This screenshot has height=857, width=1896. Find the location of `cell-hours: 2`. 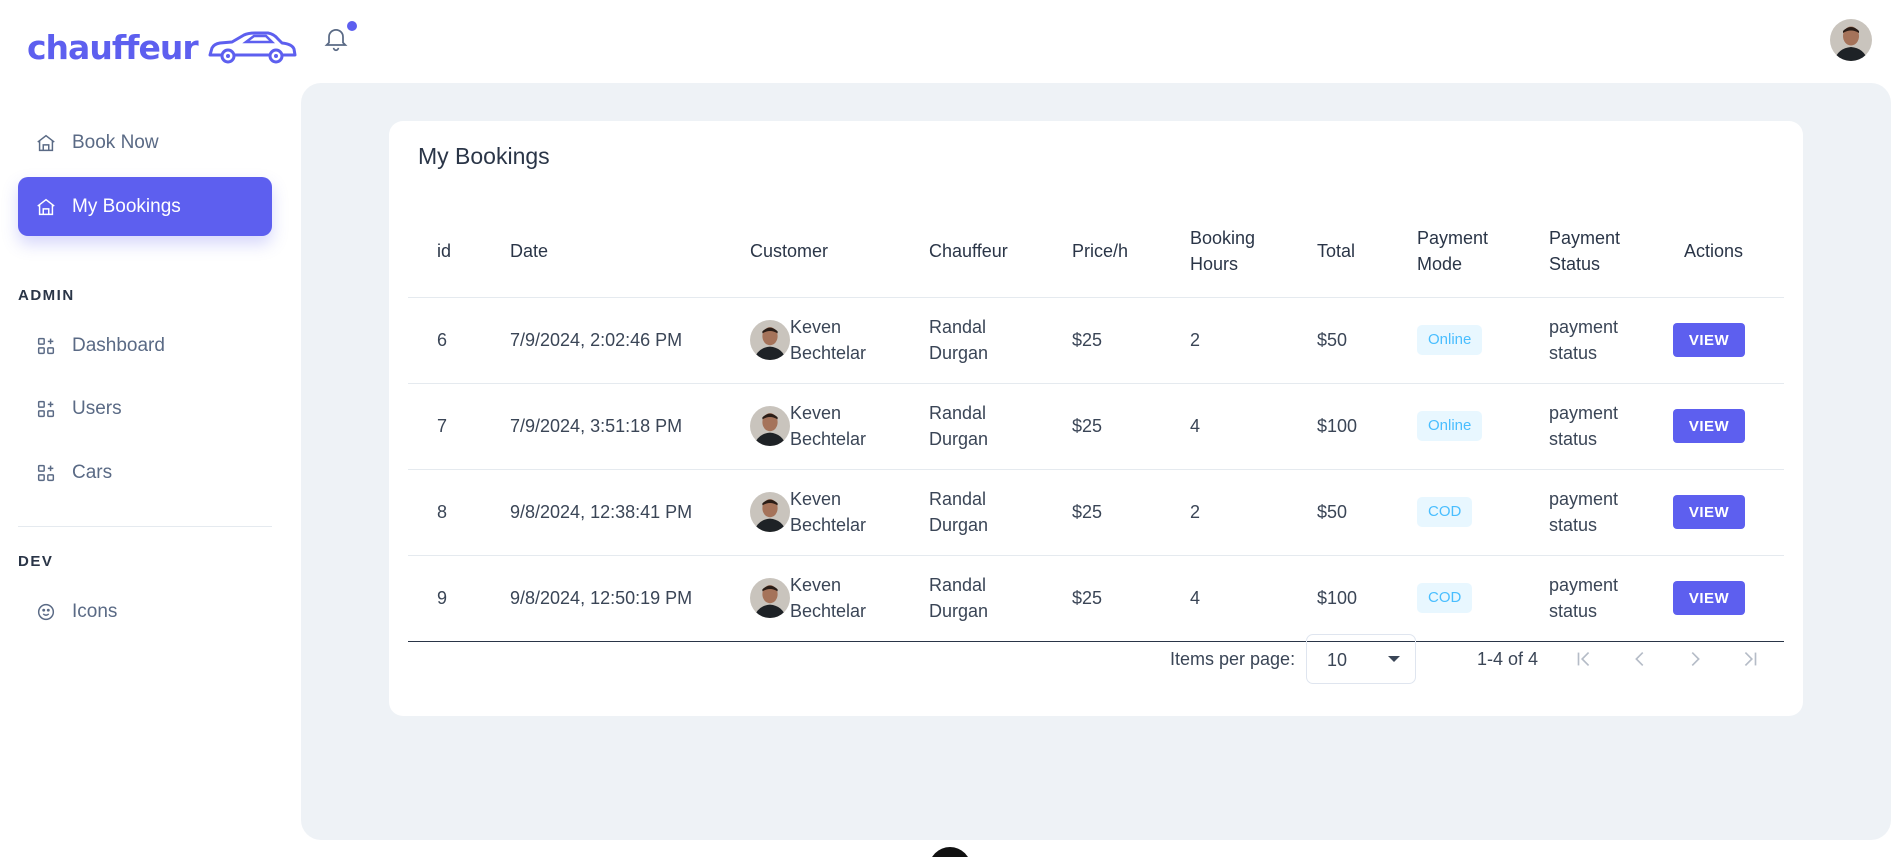

cell-hours: 2 is located at coordinates (1224, 340).